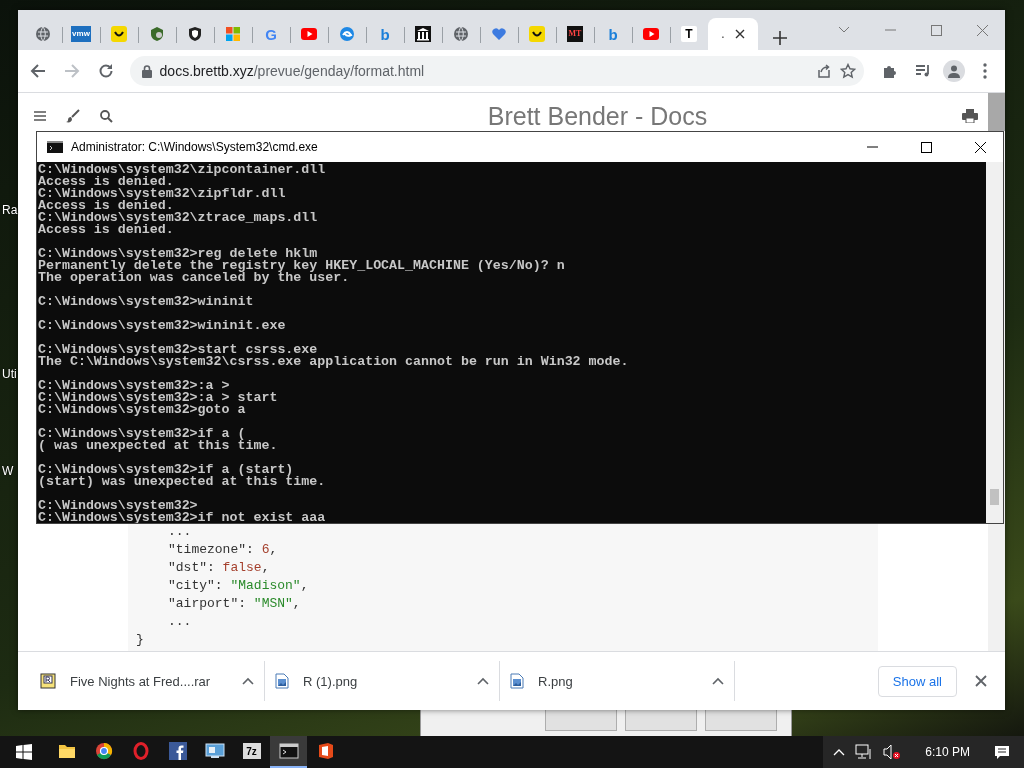 This screenshot has width=1024, height=768. I want to click on office-icon, so click(325, 751).